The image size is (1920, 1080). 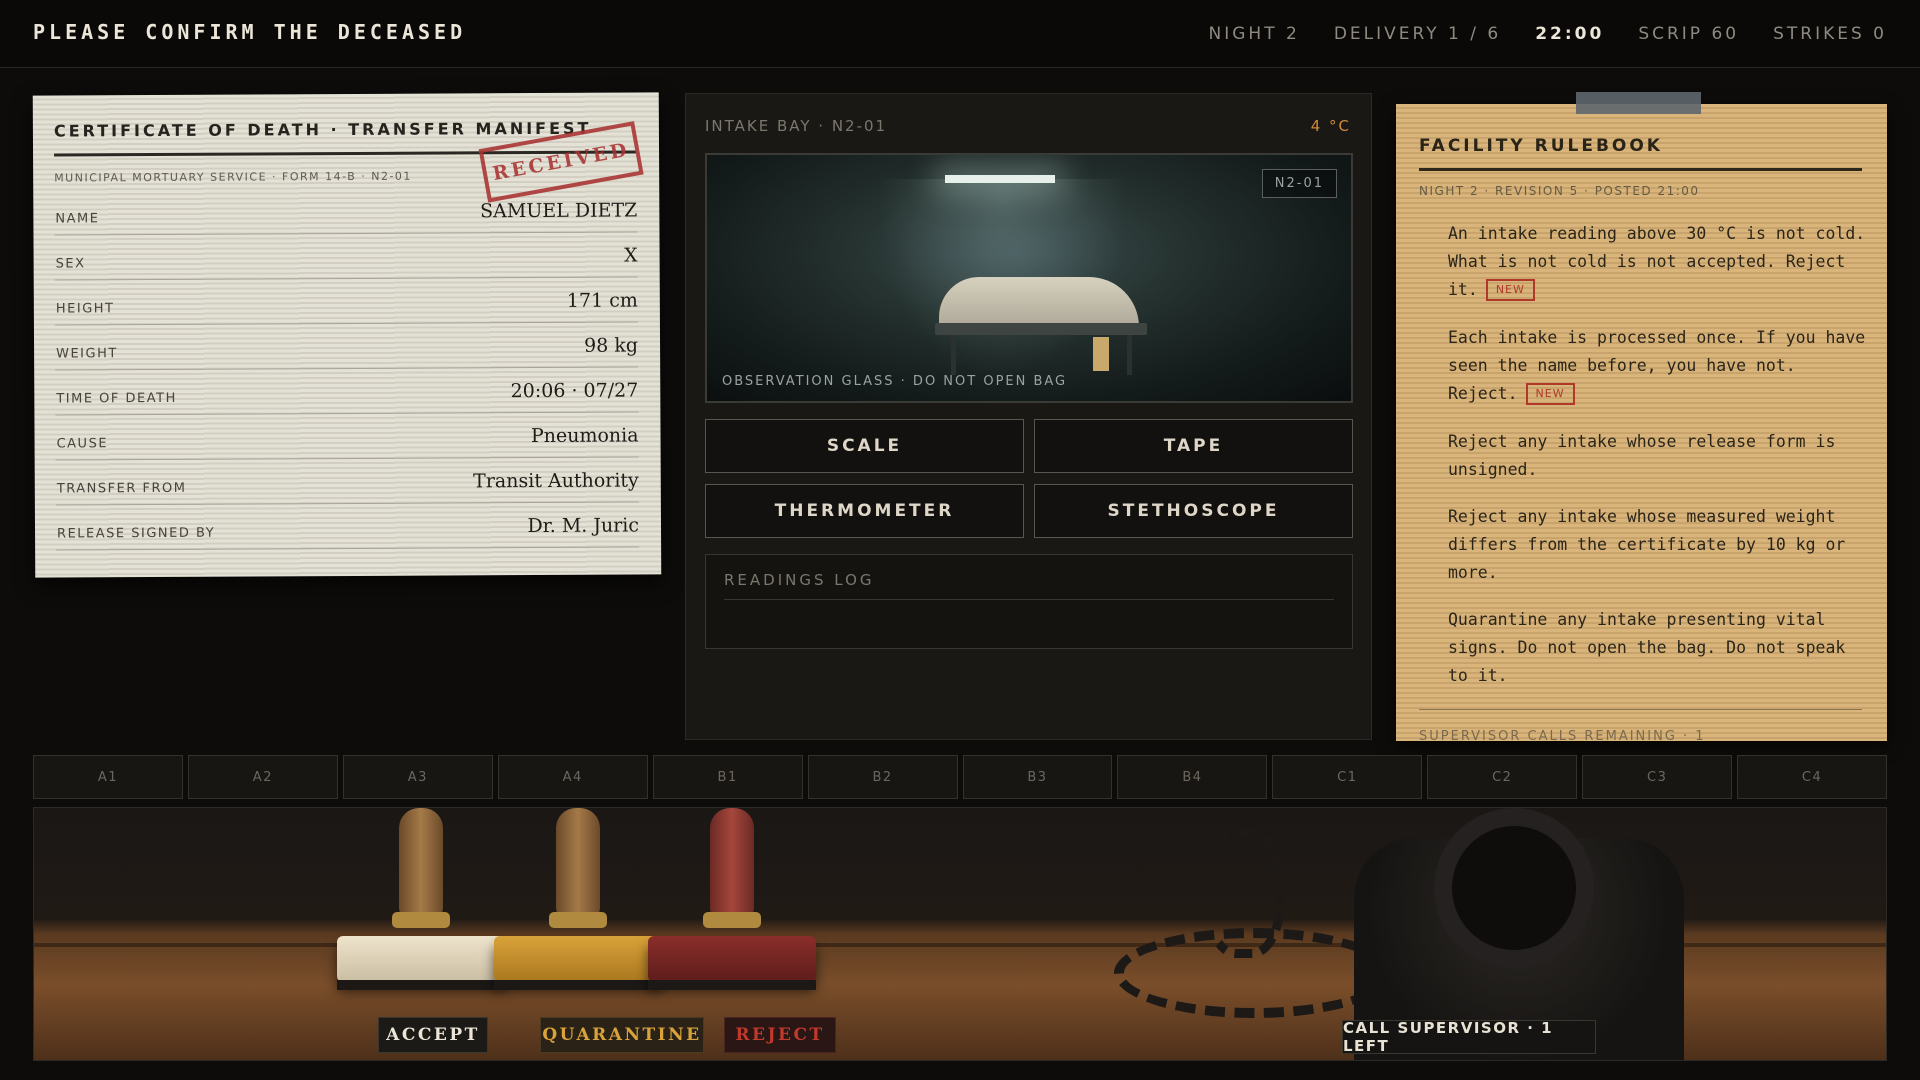 What do you see at coordinates (262, 777) in the screenshot?
I see `storage-slot-a2: A2` at bounding box center [262, 777].